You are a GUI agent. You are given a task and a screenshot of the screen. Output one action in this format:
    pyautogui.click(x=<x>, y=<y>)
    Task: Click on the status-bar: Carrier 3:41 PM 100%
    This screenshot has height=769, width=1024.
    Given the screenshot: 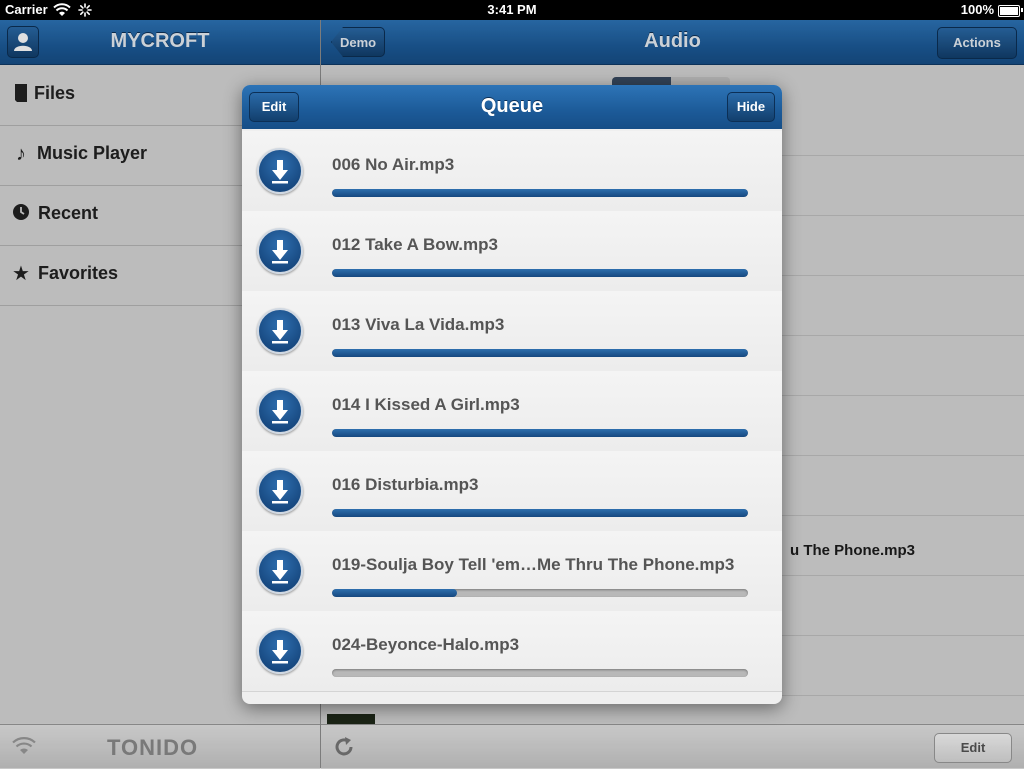 What is the action you would take?
    pyautogui.click(x=512, y=10)
    